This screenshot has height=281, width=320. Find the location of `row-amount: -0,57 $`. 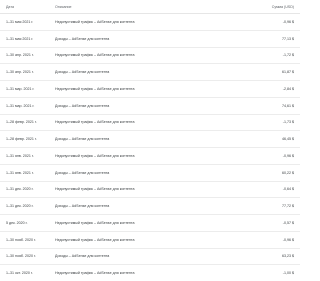

row-amount: -0,57 $ is located at coordinates (288, 222).